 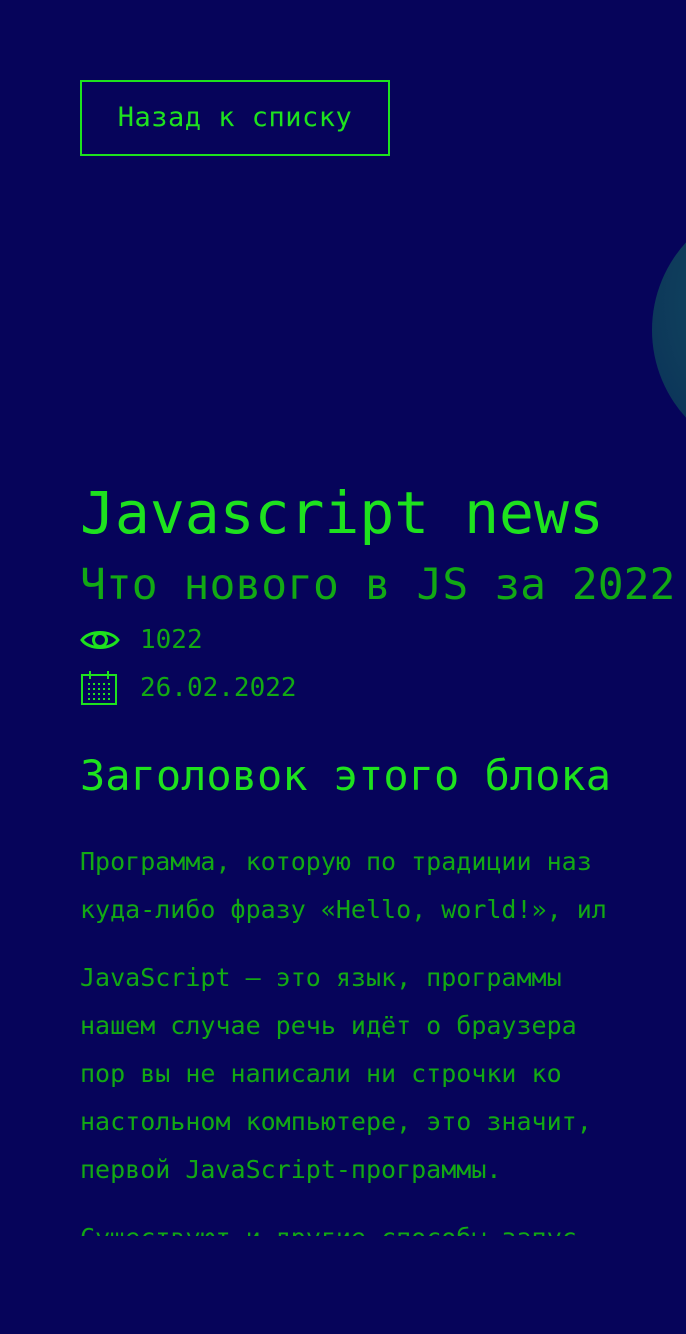 What do you see at coordinates (100, 640) in the screenshot?
I see `eye-icon` at bounding box center [100, 640].